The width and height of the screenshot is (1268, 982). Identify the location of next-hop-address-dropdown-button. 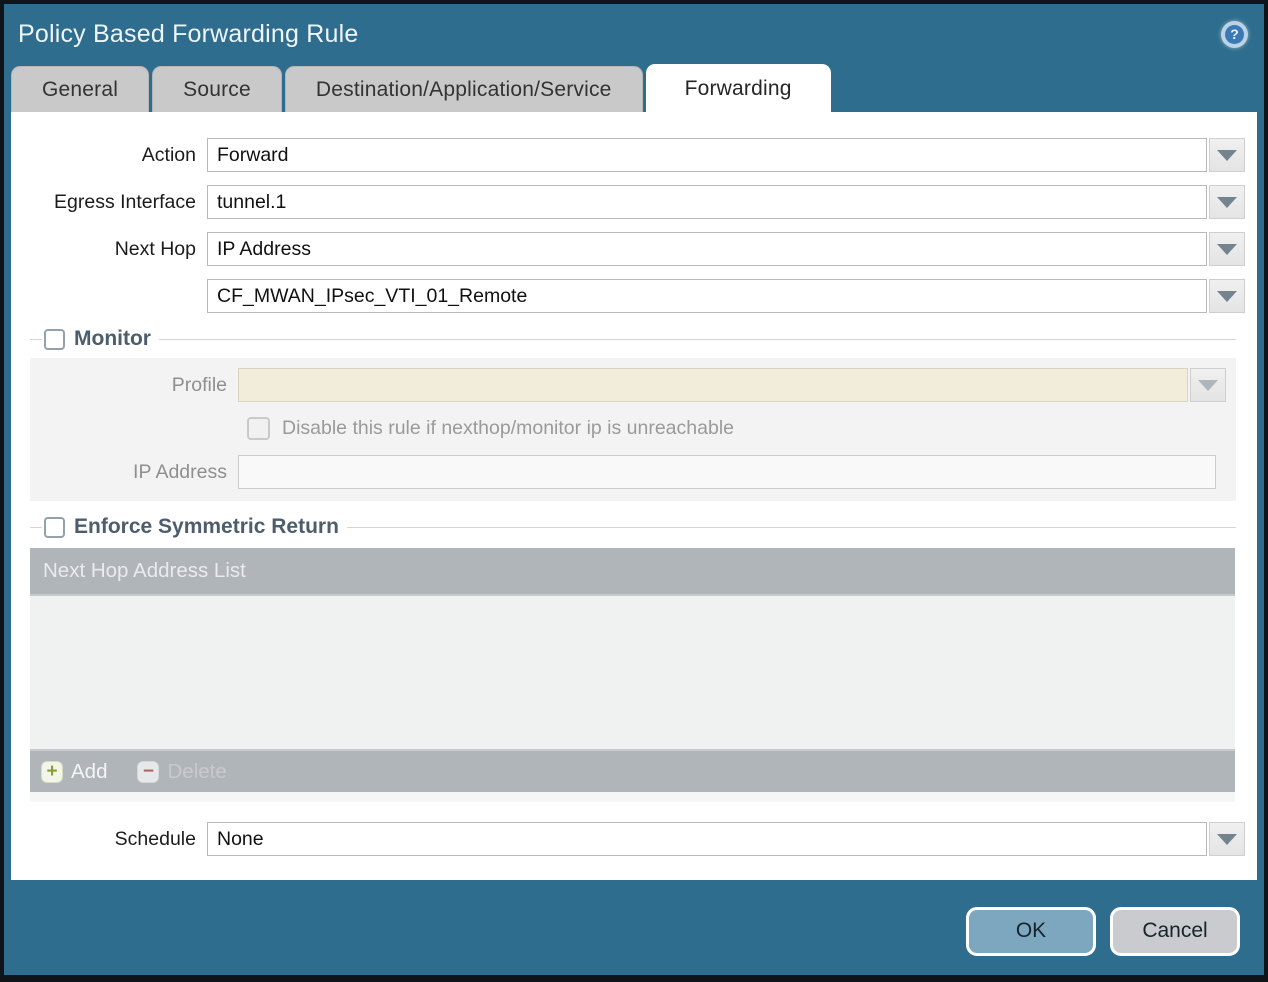
(1227, 296).